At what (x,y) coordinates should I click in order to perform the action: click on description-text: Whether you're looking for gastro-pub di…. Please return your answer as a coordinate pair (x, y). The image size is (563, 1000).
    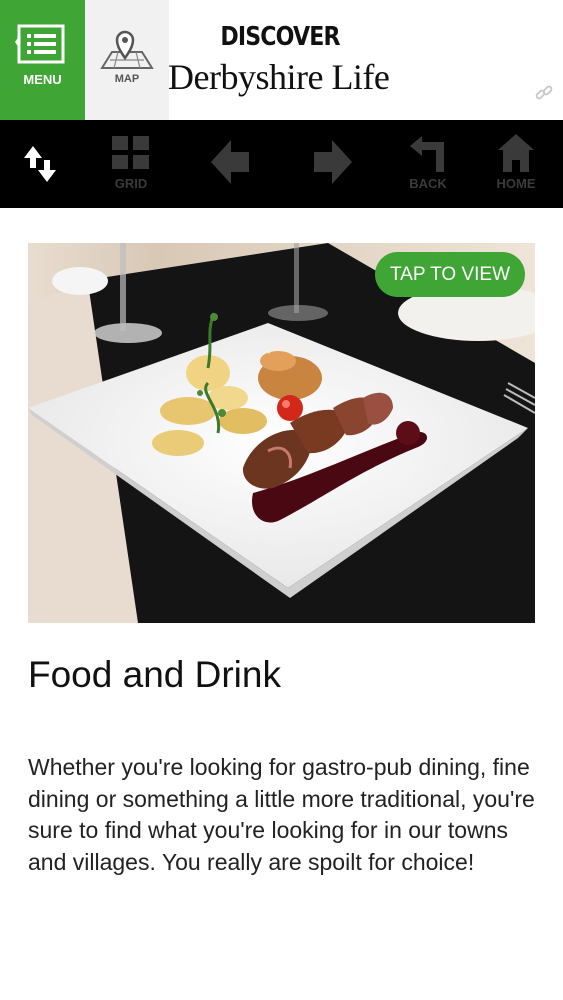
    Looking at the image, I should click on (281, 814).